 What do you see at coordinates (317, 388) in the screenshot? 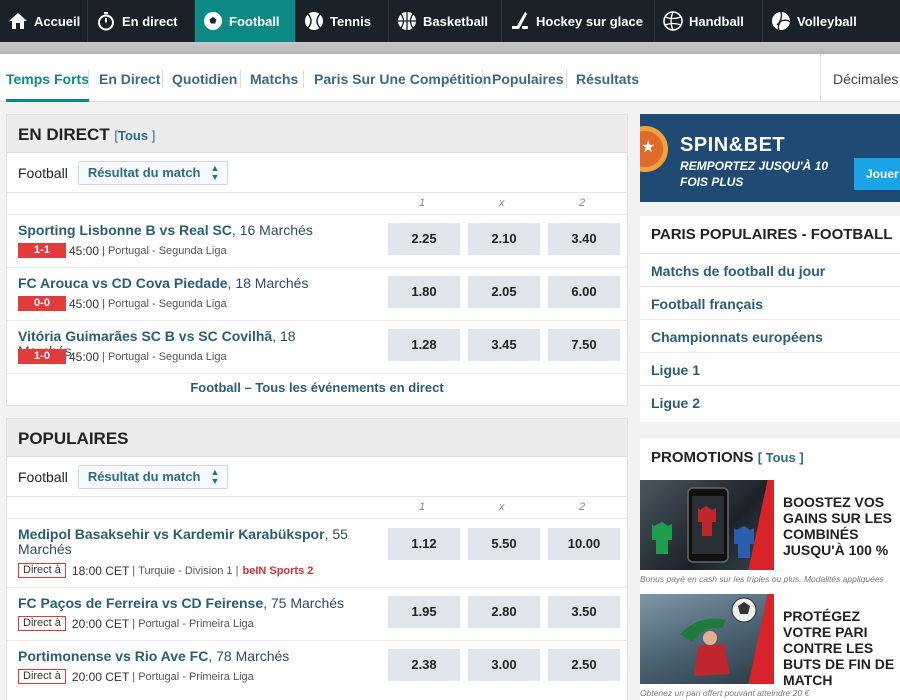
I see `all-live-events-link: Football – Tous les événements en direct` at bounding box center [317, 388].